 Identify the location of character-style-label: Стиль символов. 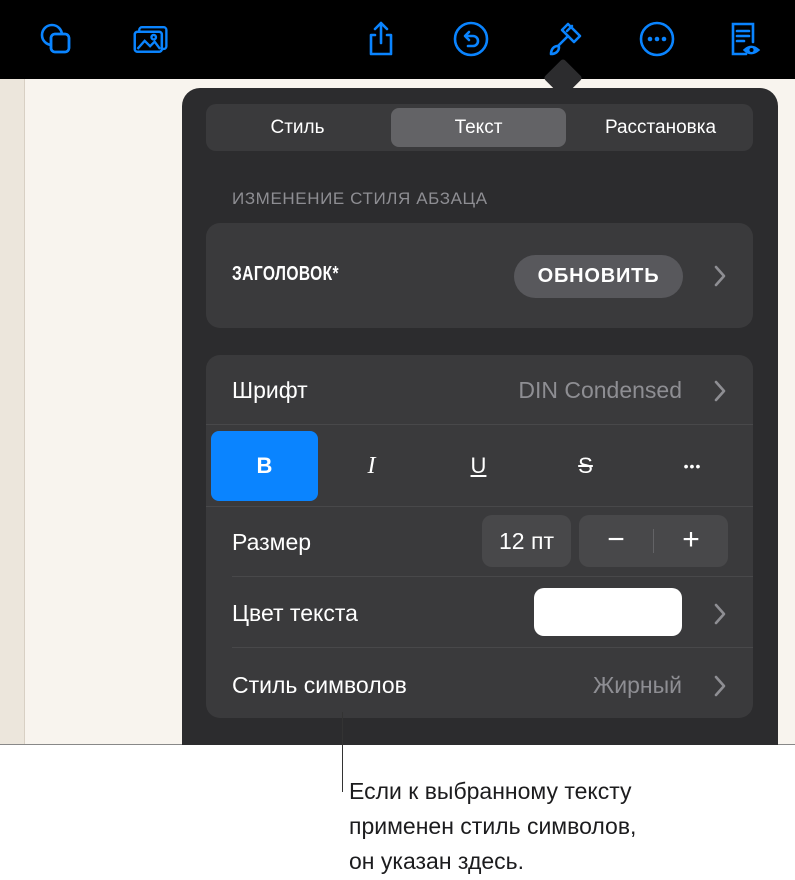
(319, 685).